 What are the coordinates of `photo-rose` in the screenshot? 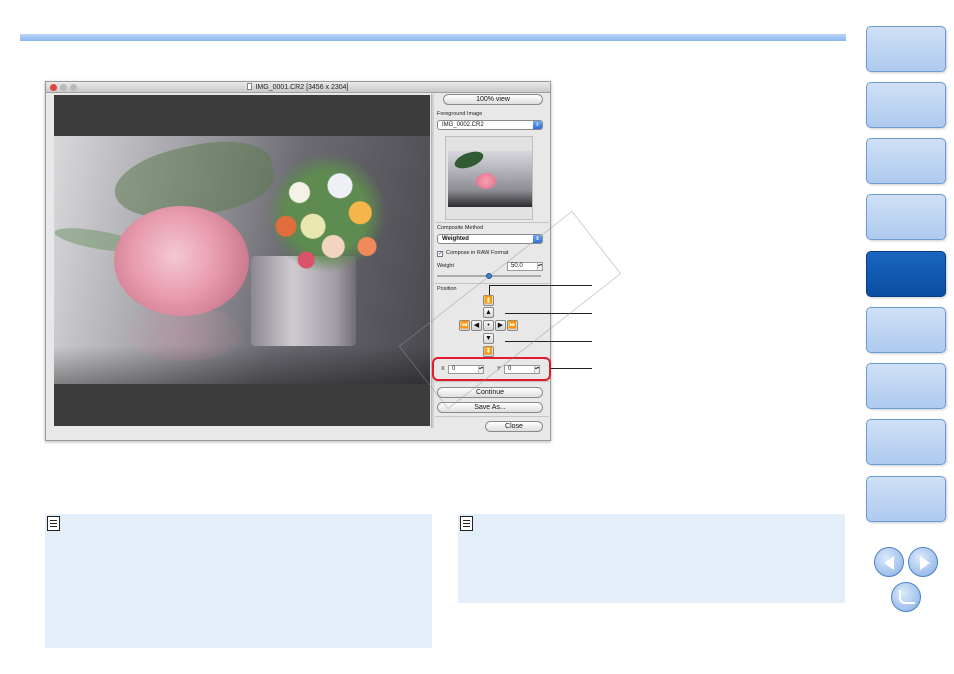 It's located at (181, 261).